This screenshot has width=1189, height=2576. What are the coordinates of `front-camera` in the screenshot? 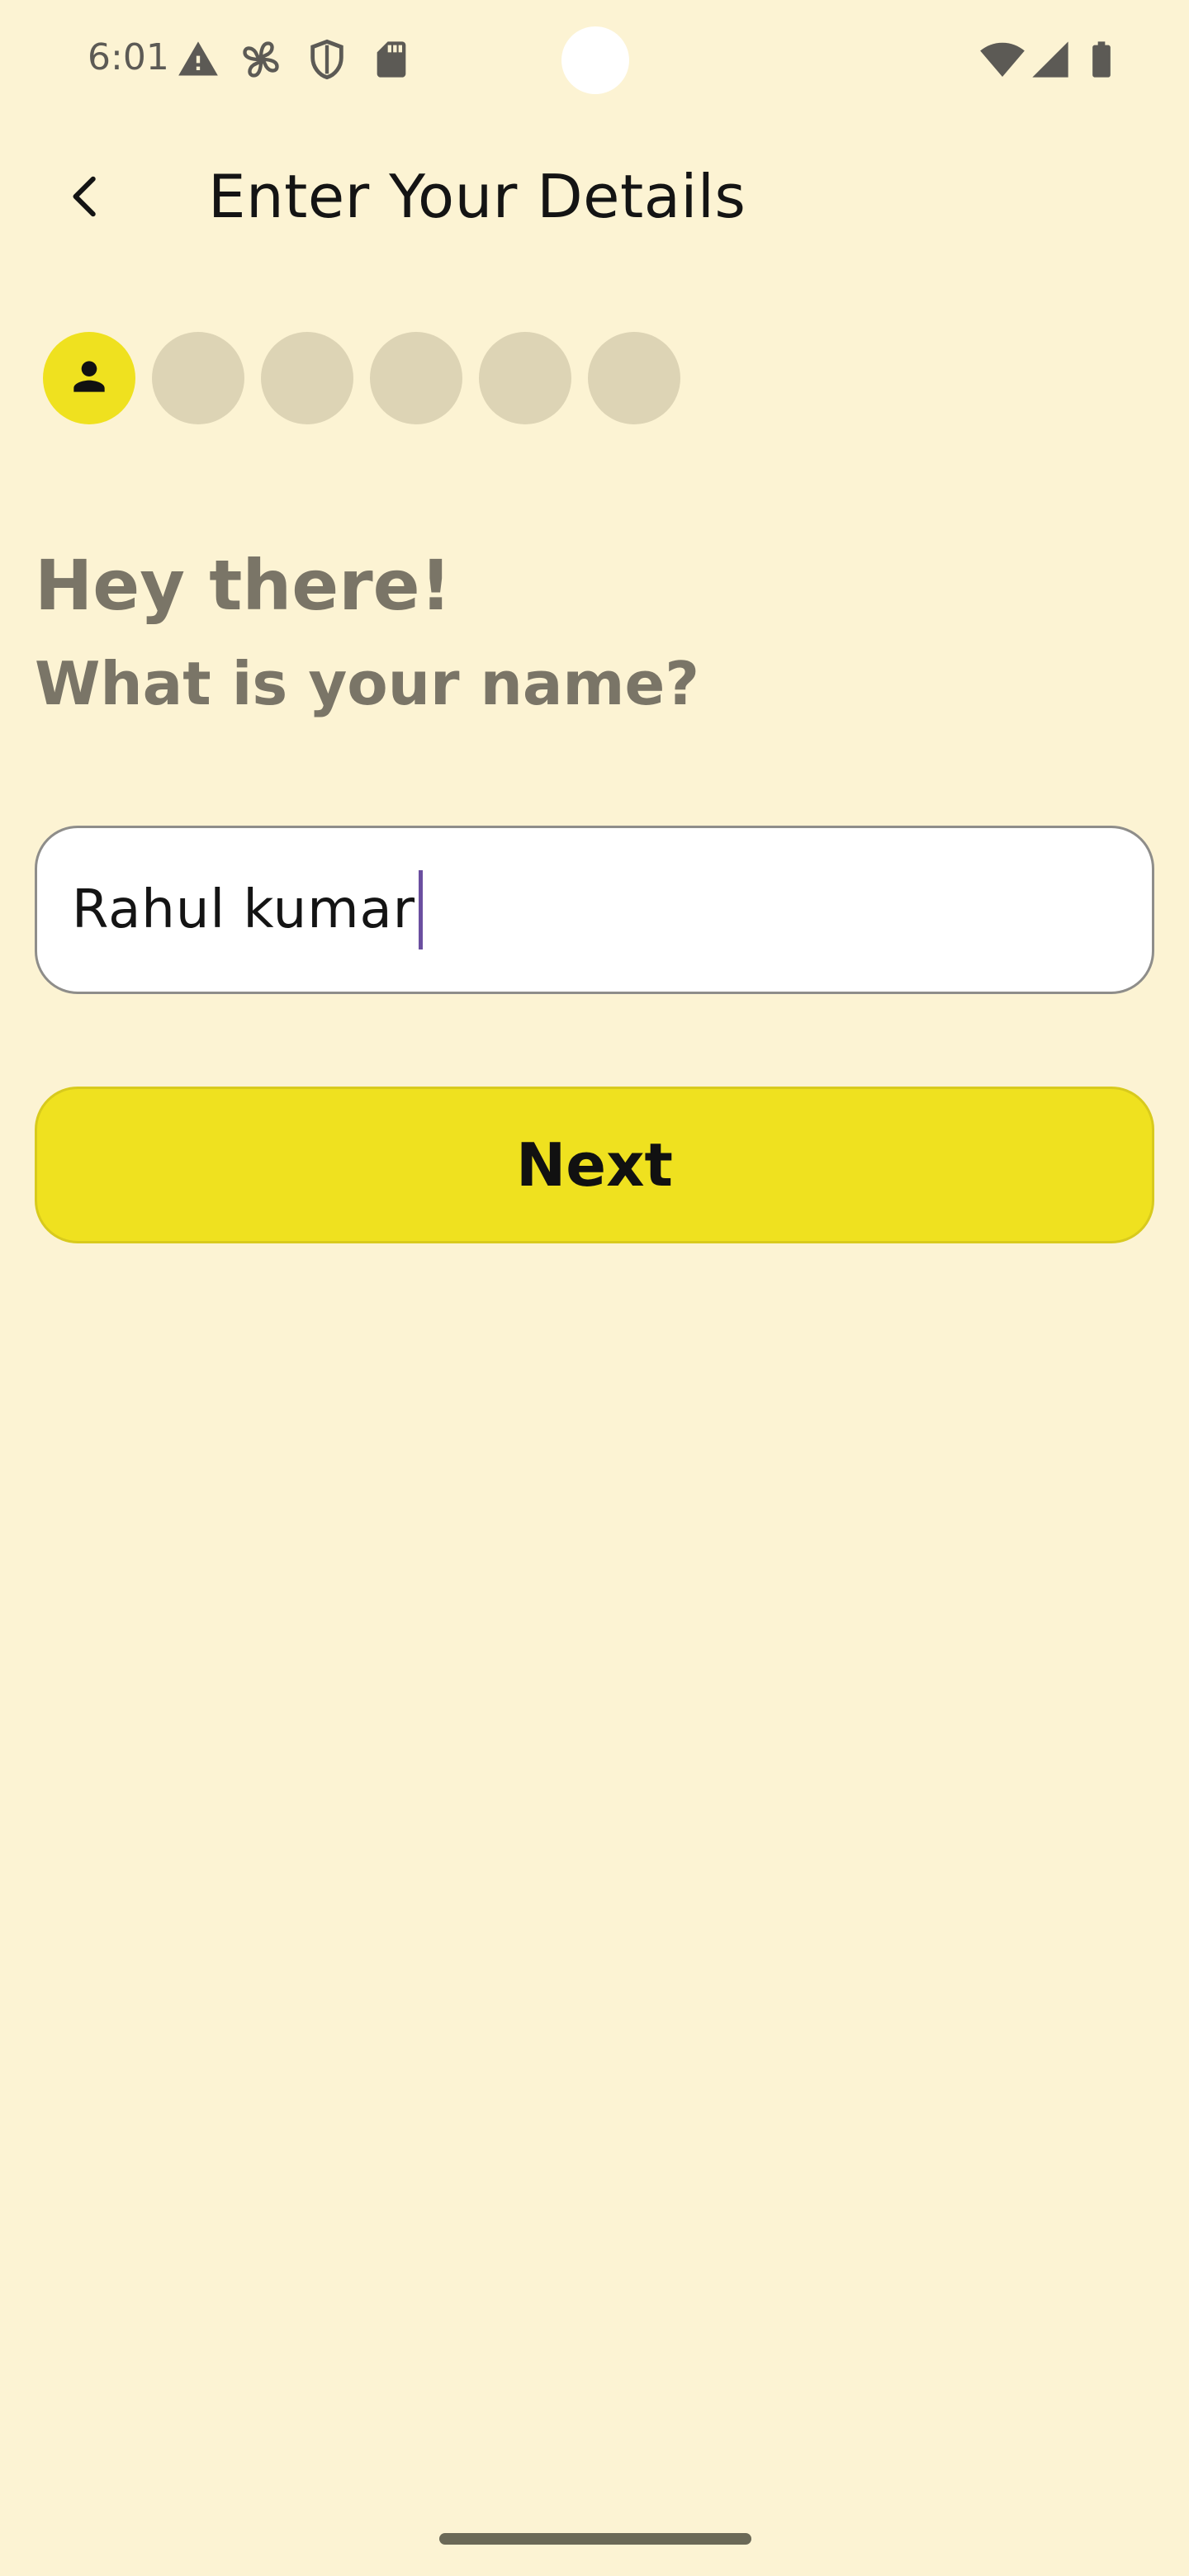 It's located at (595, 60).